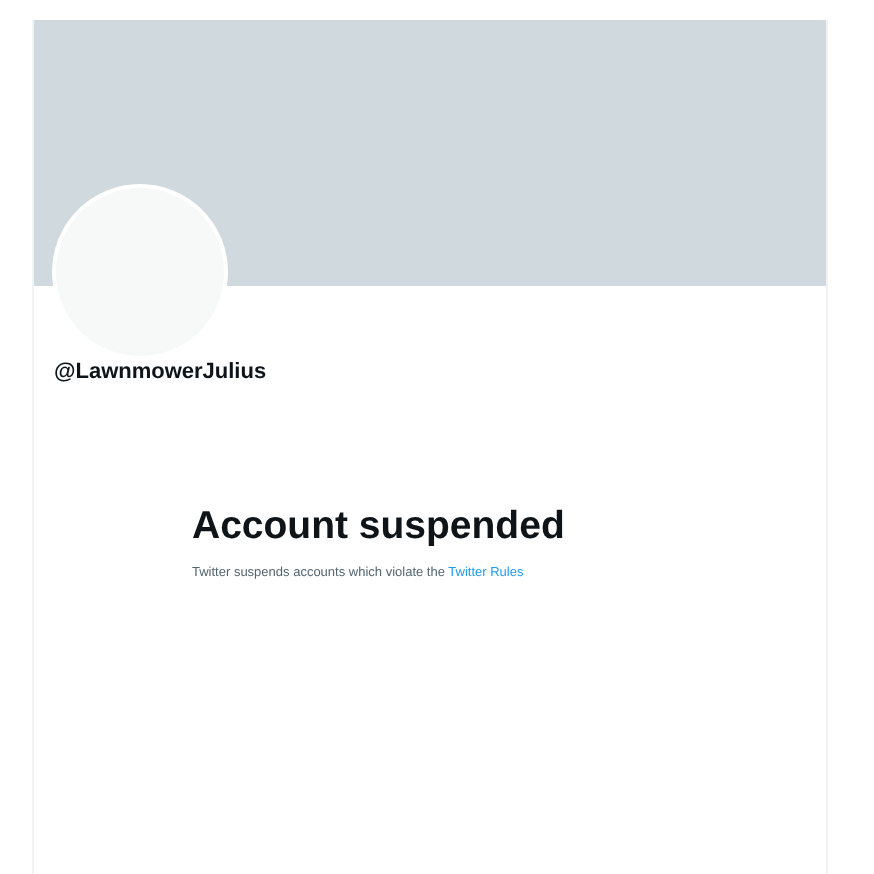 This screenshot has height=874, width=874. What do you see at coordinates (160, 372) in the screenshot?
I see `profile-handle: @LawnmowerJulius` at bounding box center [160, 372].